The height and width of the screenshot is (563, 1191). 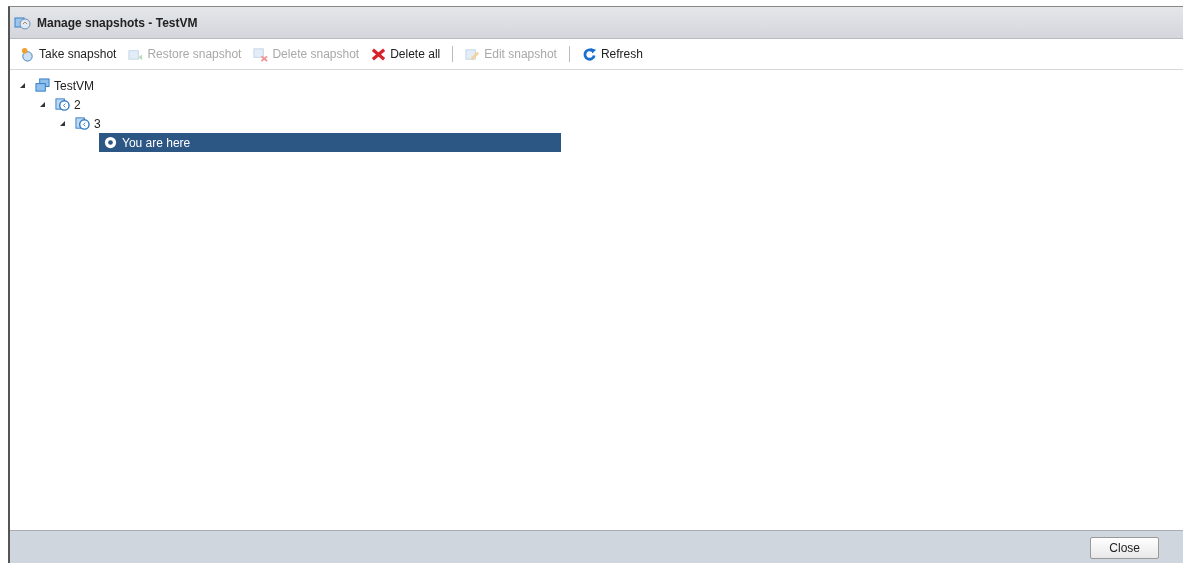 What do you see at coordinates (1124, 547) in the screenshot?
I see `close-button: Close` at bounding box center [1124, 547].